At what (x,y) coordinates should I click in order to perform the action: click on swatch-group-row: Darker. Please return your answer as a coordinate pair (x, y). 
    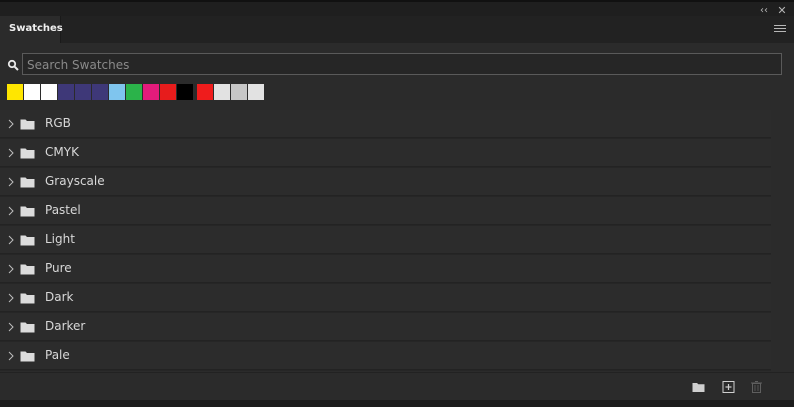
    Looking at the image, I should click on (385, 327).